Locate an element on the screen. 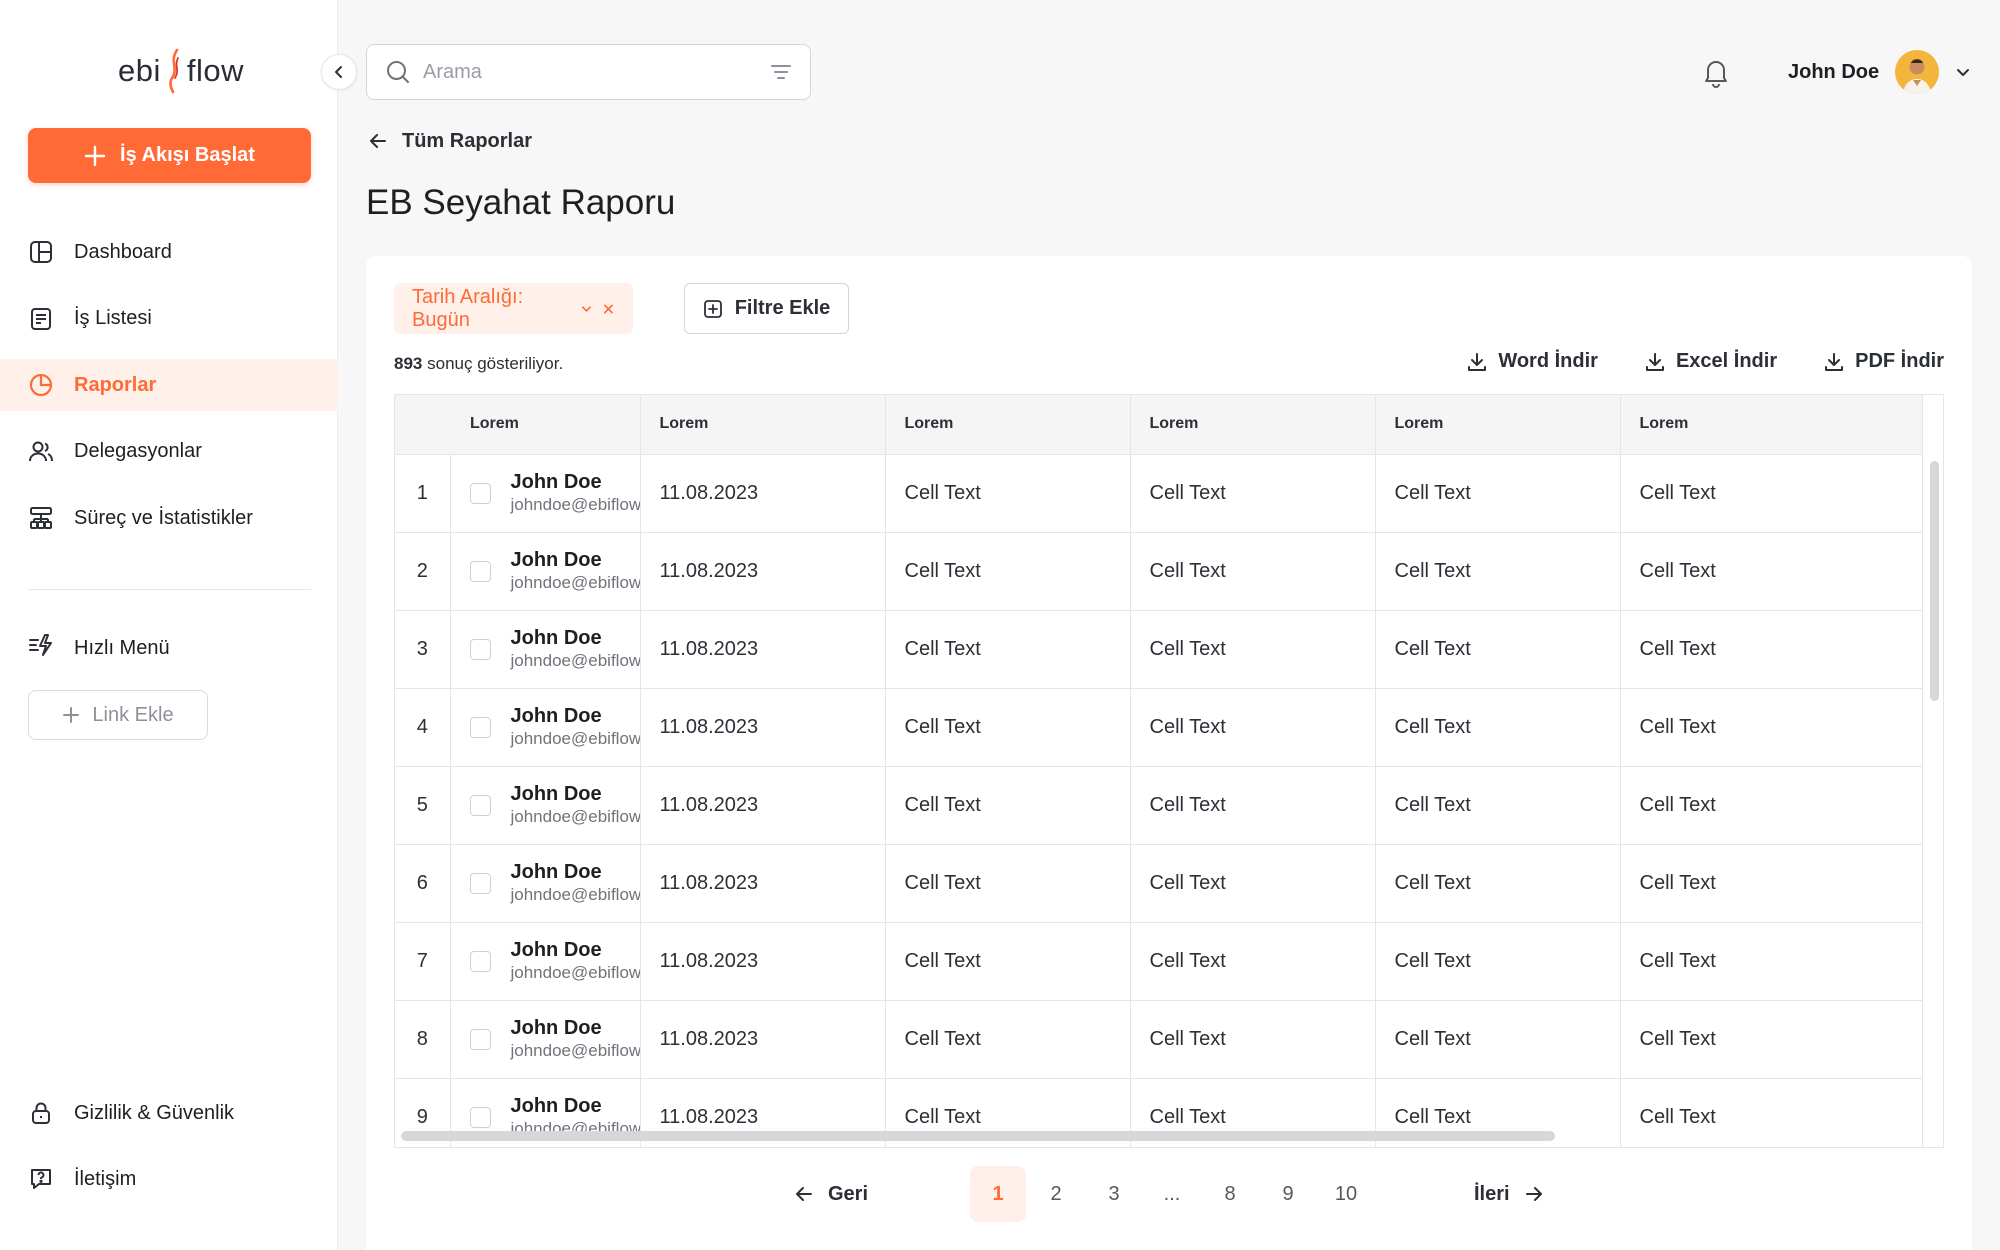 The image size is (2000, 1250). search-icon is located at coordinates (398, 72).